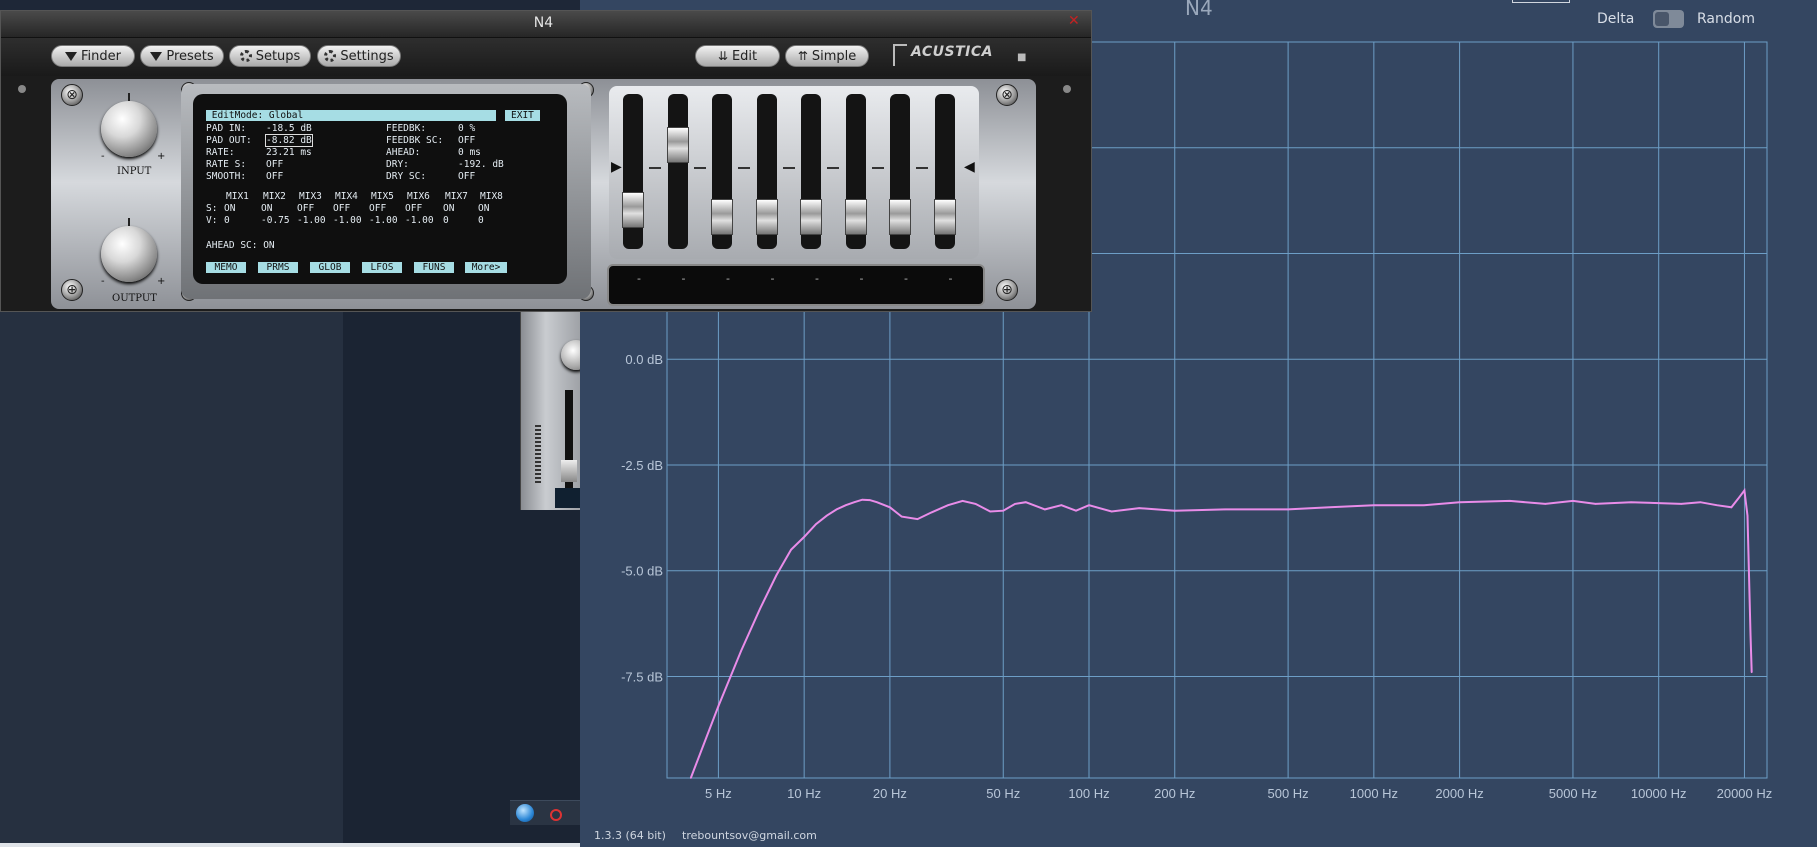 The height and width of the screenshot is (847, 1817). I want to click on analyzer-top-field, so click(1541, 1).